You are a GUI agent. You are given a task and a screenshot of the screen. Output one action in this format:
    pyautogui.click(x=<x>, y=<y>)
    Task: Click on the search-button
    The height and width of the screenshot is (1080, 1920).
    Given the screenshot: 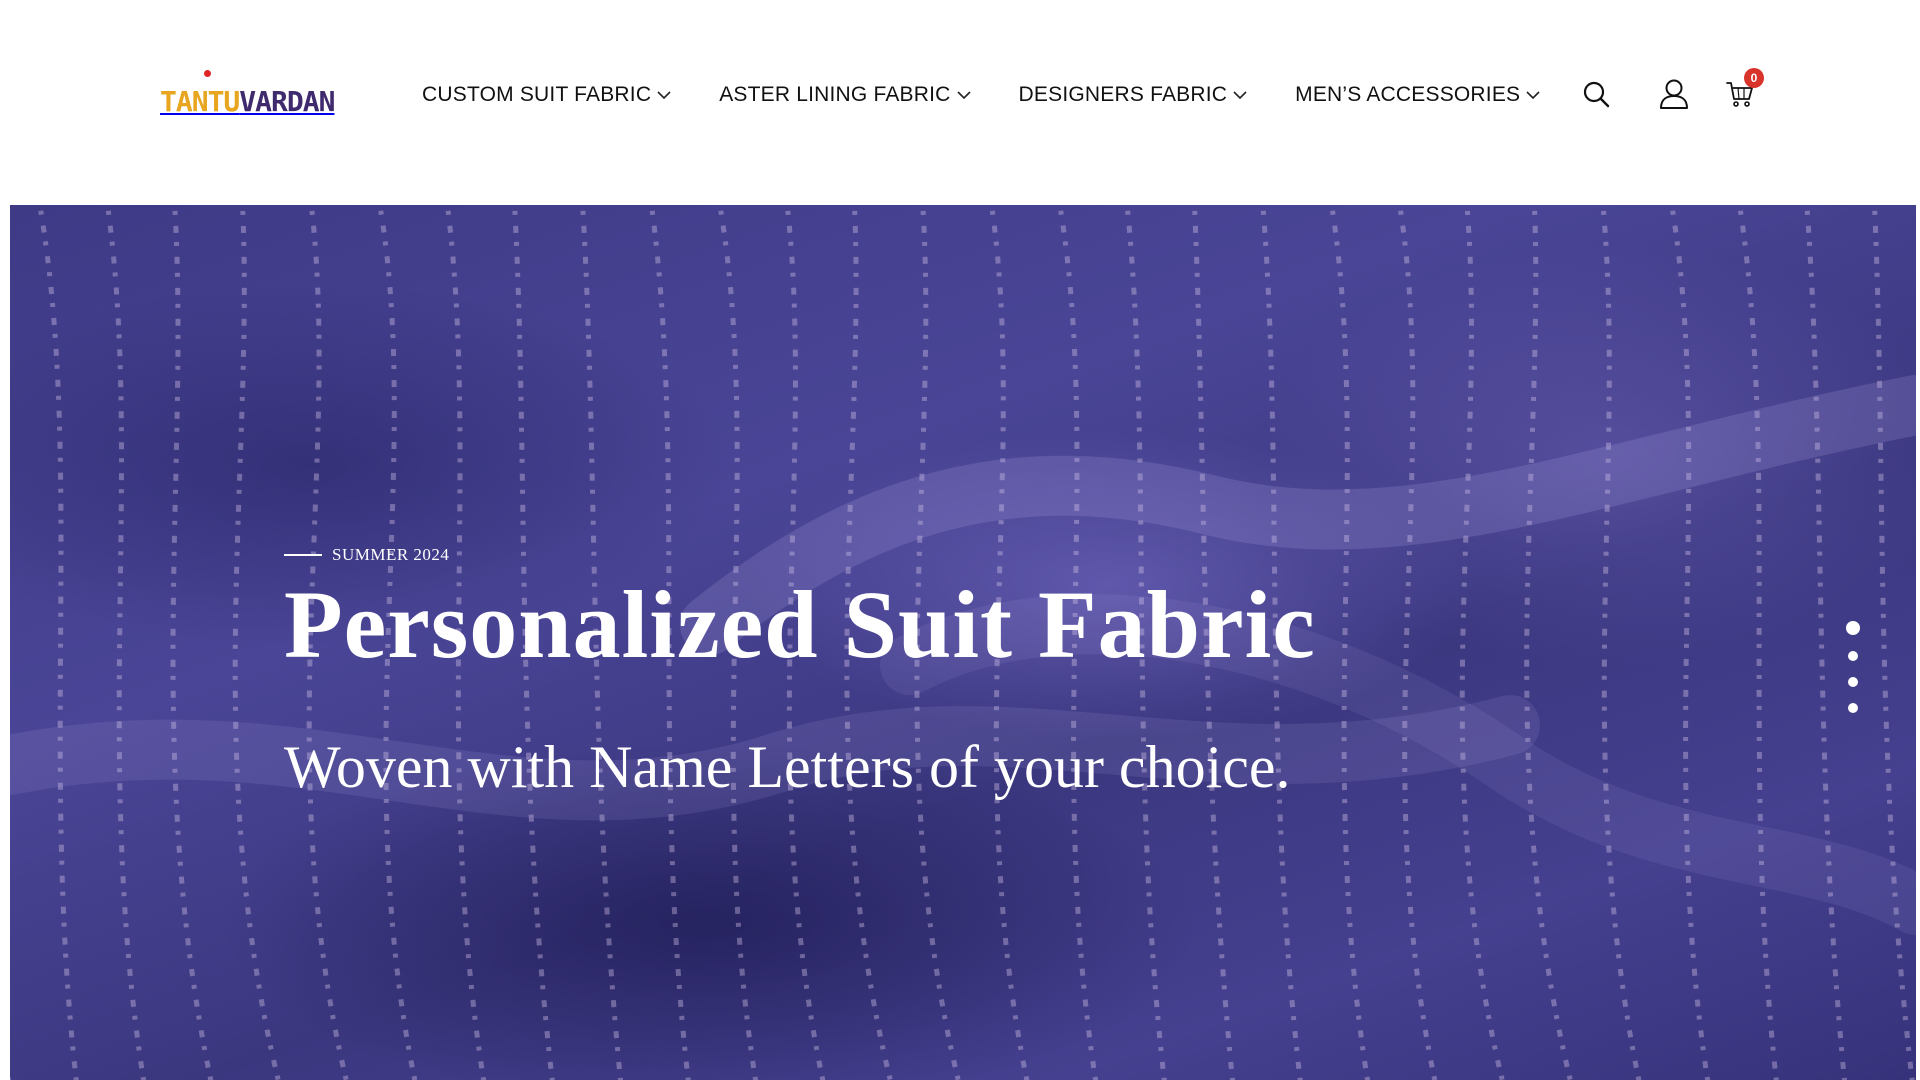 What is the action you would take?
    pyautogui.click(x=1596, y=94)
    